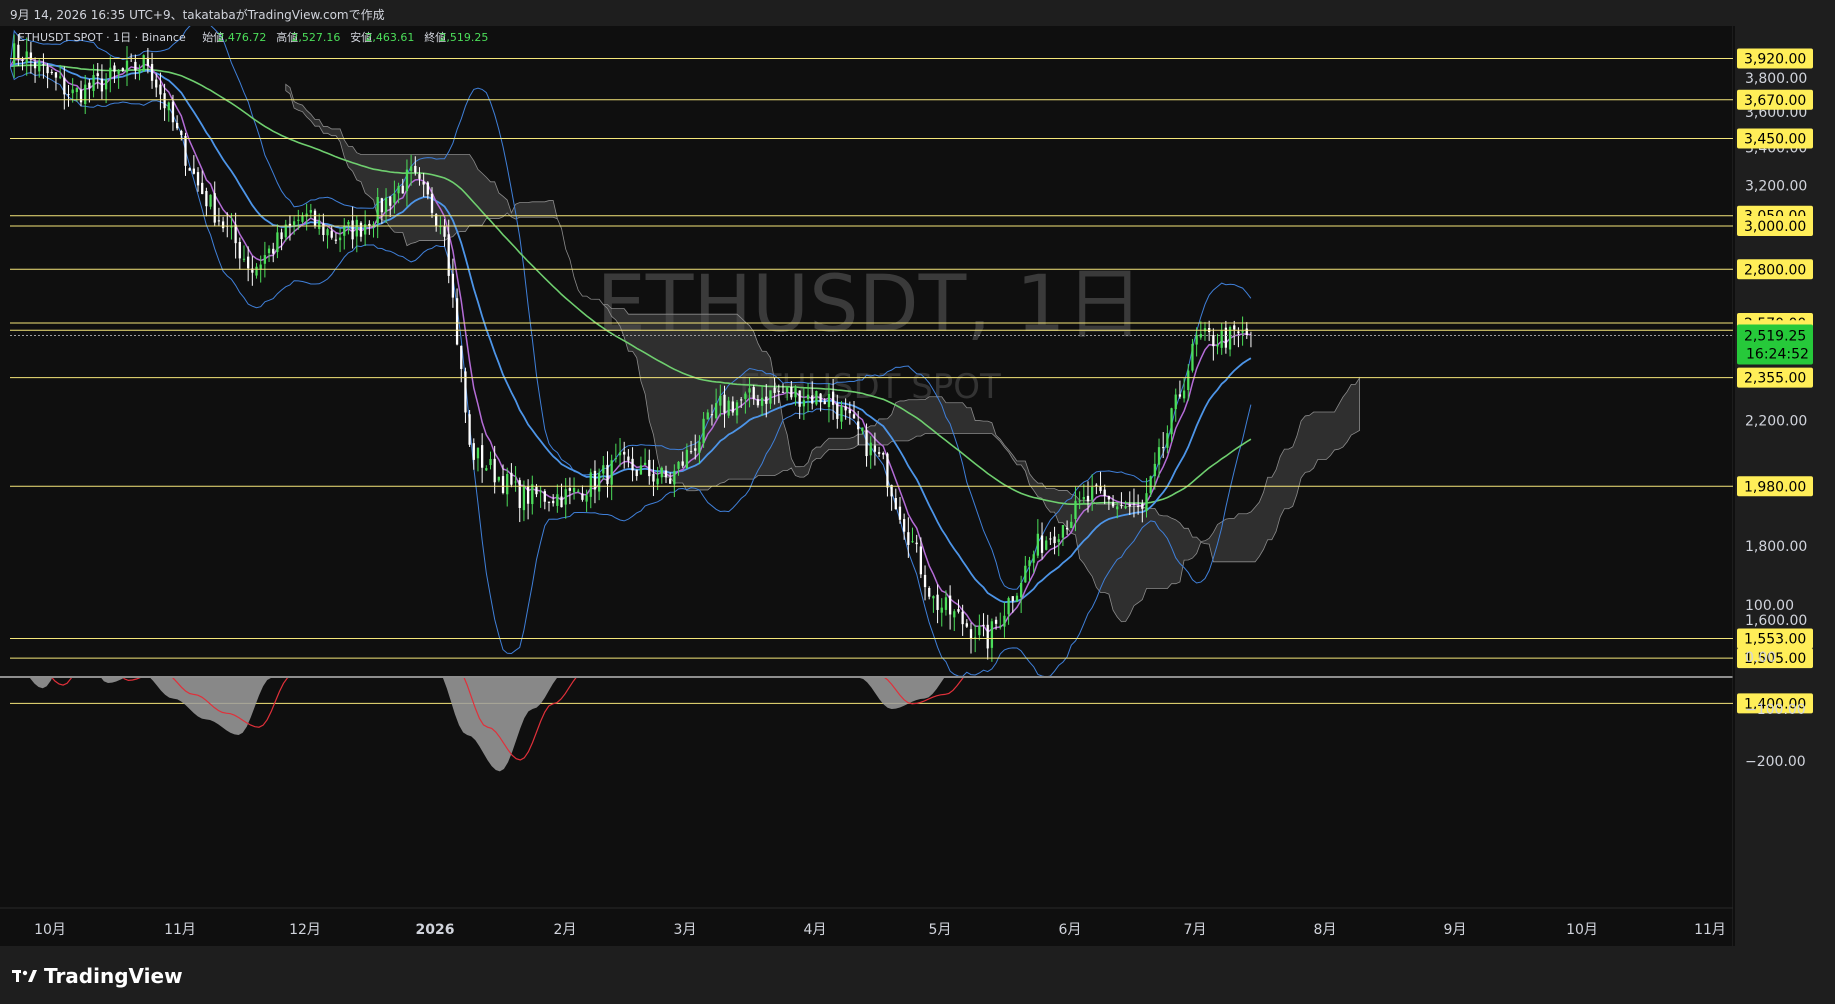 Image resolution: width=1835 pixels, height=1004 pixels. Describe the element at coordinates (389, 37) in the screenshot. I see `legend-field: 2,463.61` at that location.